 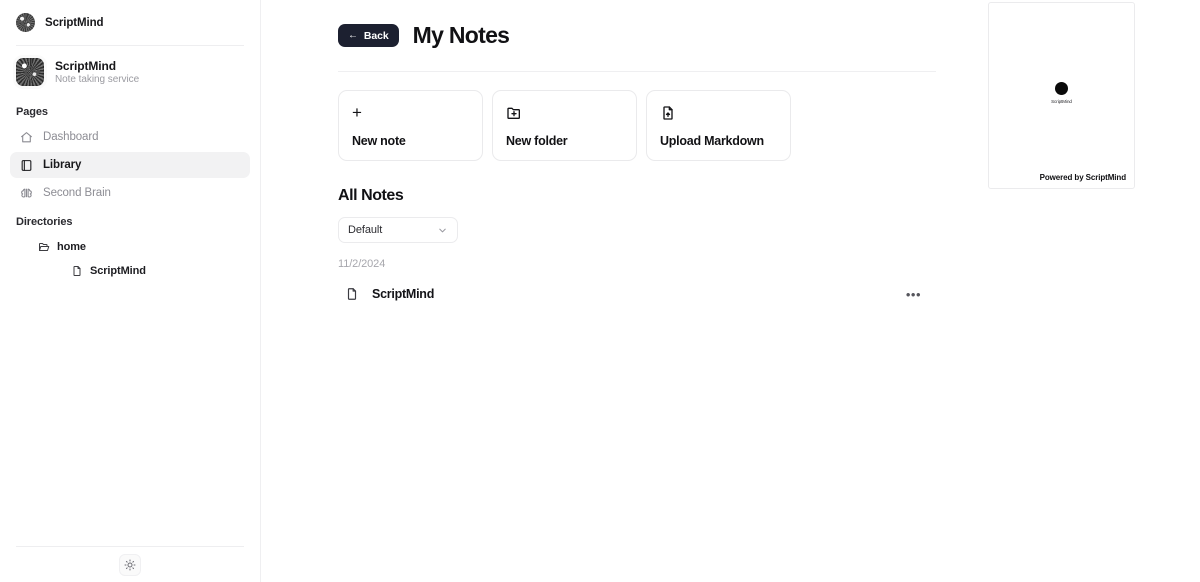 What do you see at coordinates (410, 125) in the screenshot?
I see `new-note-card: + New note` at bounding box center [410, 125].